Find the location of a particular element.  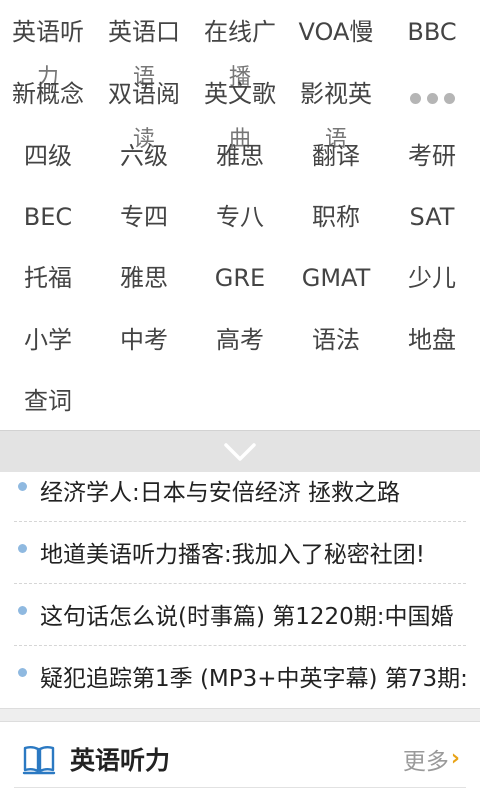

category-english-listening: 英语听 is located at coordinates (48, 32).